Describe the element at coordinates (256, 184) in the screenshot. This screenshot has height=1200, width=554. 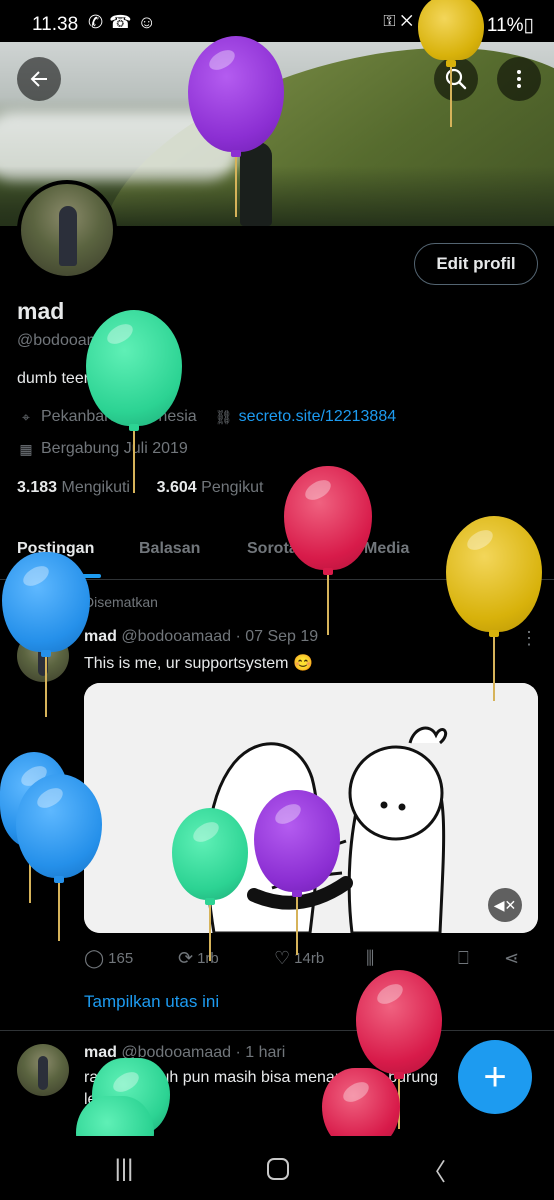
I see `banner-person` at that location.